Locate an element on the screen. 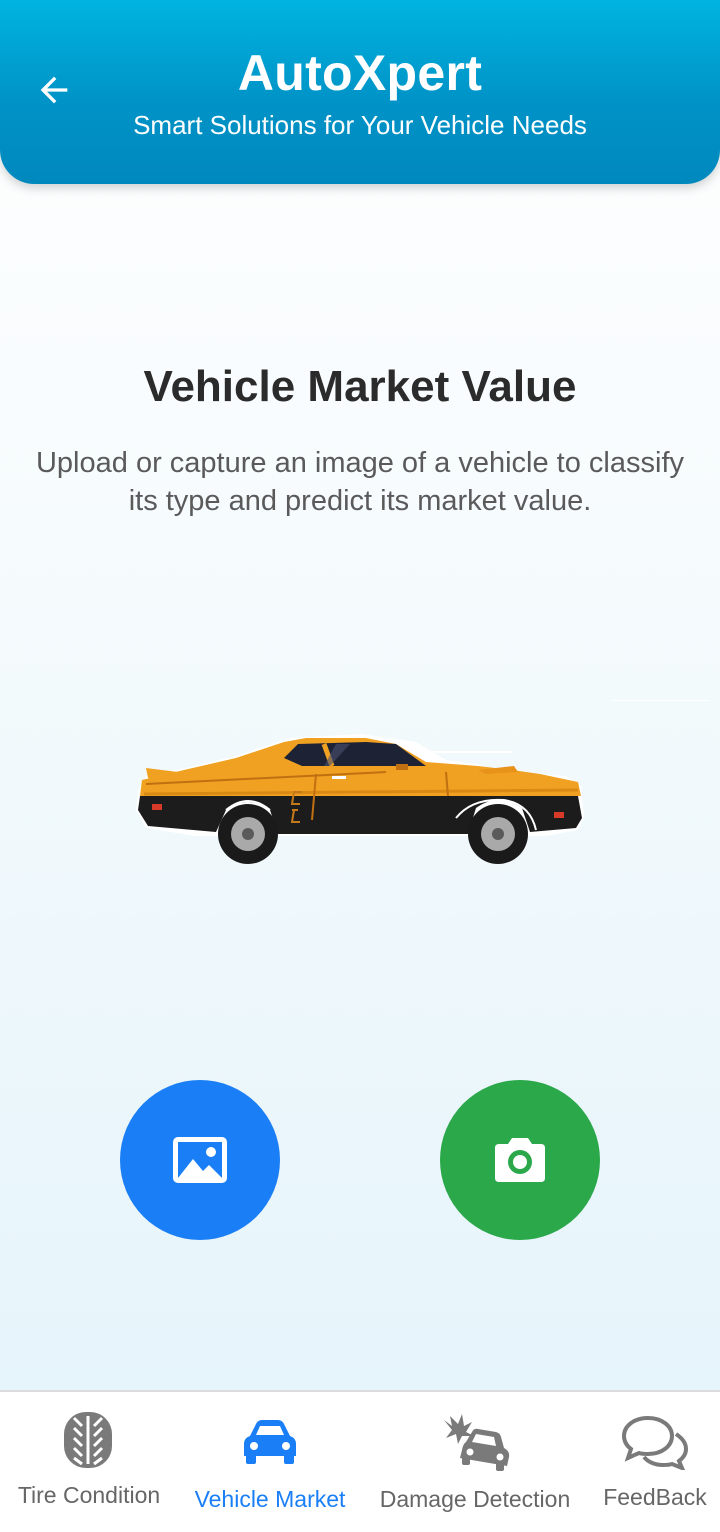 This screenshot has height=1532, width=720. image-icon is located at coordinates (200, 1160).